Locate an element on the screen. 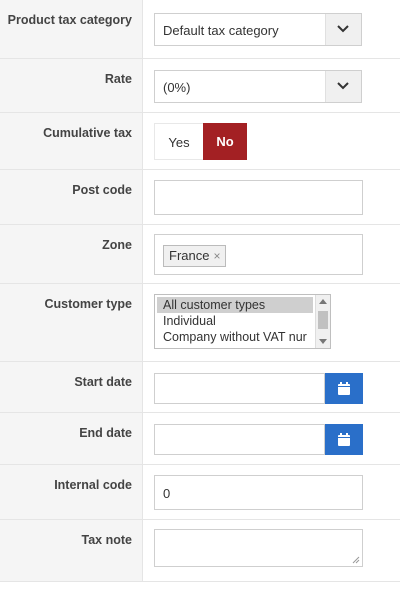  customer-type-option: Company without VAT nur is located at coordinates (234, 337).